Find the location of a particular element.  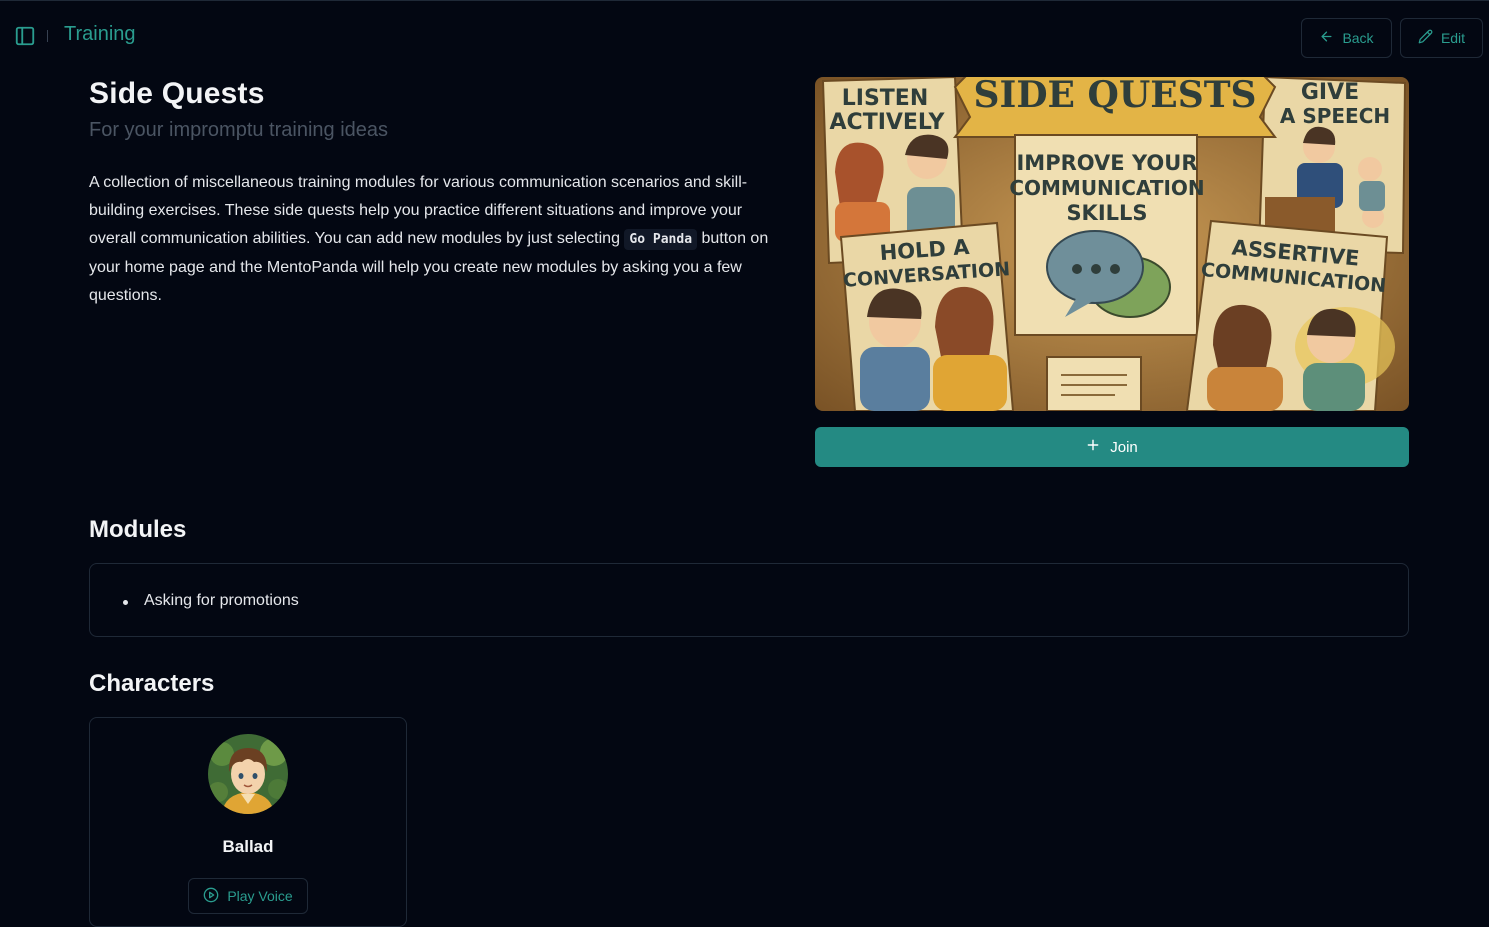

poster-tr-line2: A SPEECH is located at coordinates (1335, 116).